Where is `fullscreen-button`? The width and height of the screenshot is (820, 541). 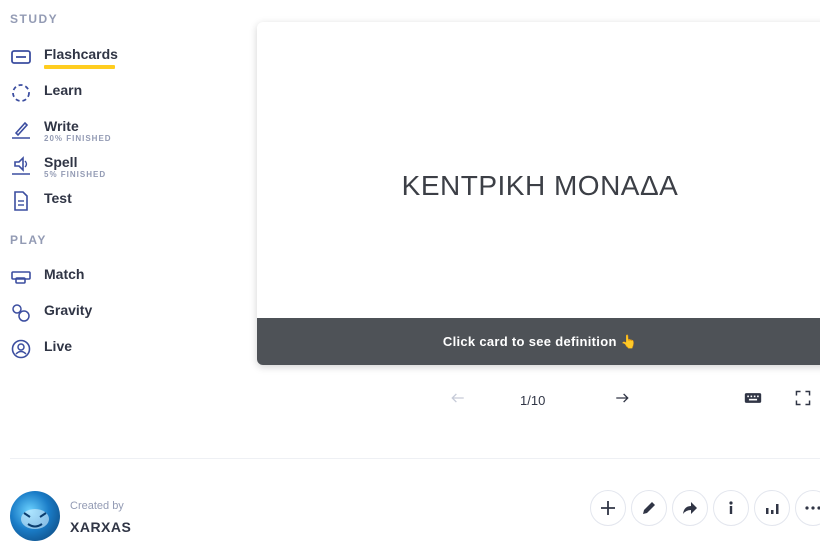
fullscreen-button is located at coordinates (803, 398).